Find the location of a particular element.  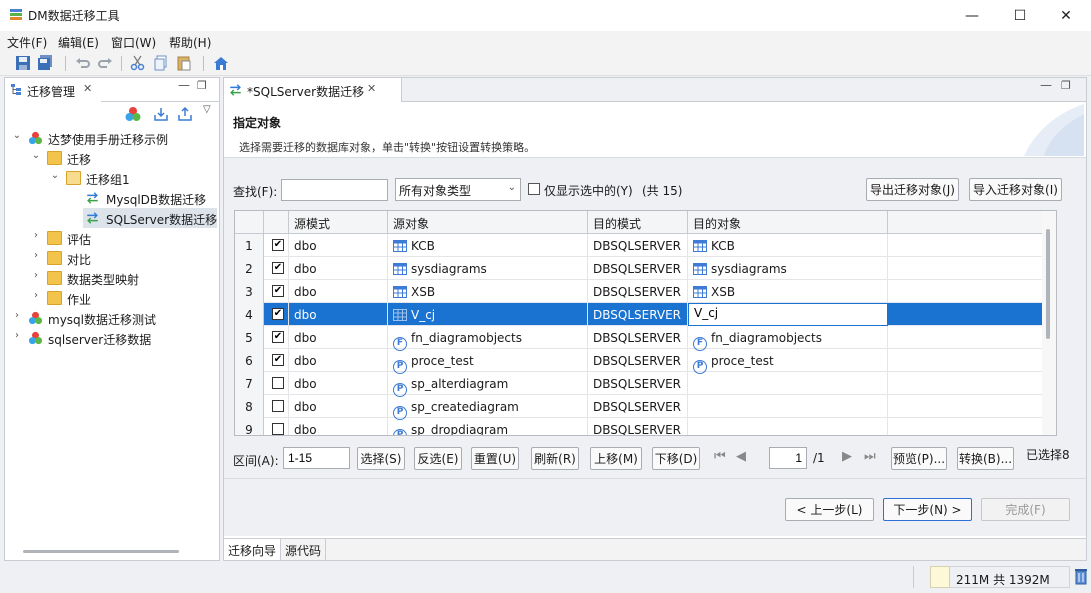

dst-object-editor: V_cj is located at coordinates (788, 314).